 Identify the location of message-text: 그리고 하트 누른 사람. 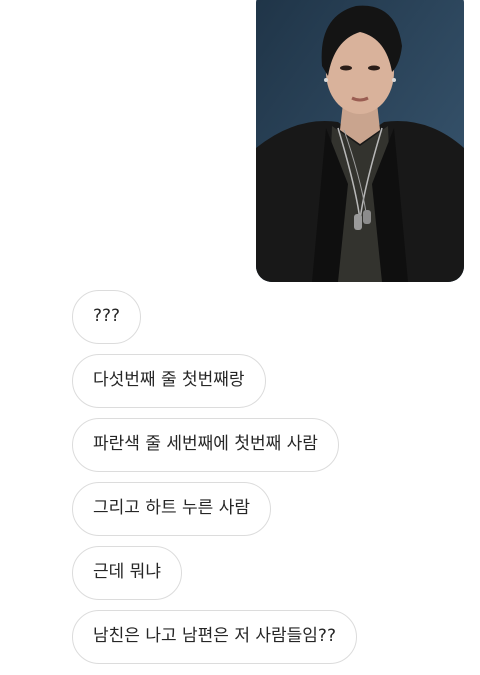
(171, 508).